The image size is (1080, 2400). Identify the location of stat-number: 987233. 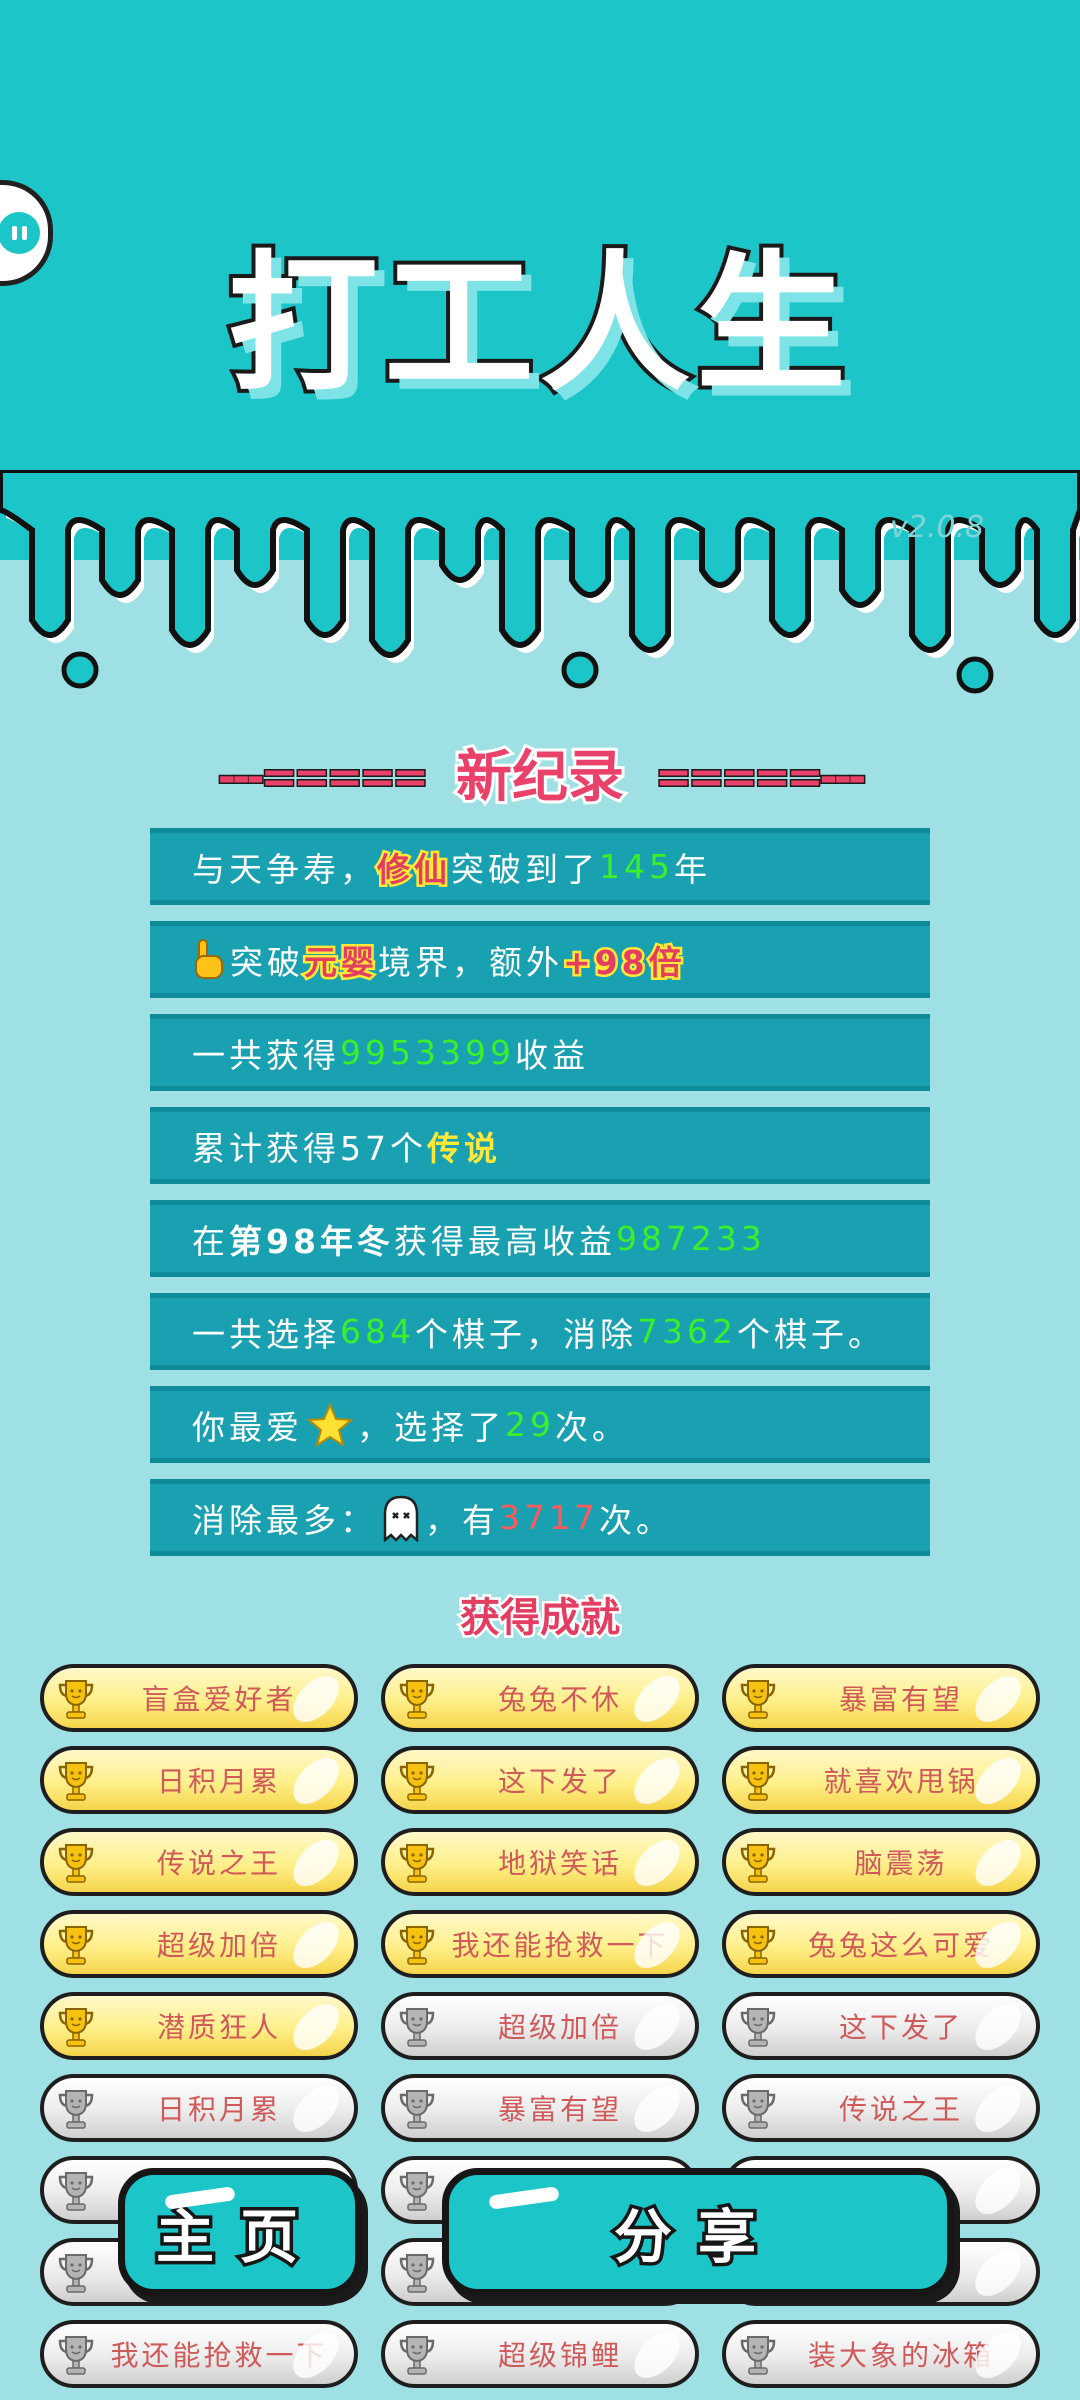
(690, 1238).